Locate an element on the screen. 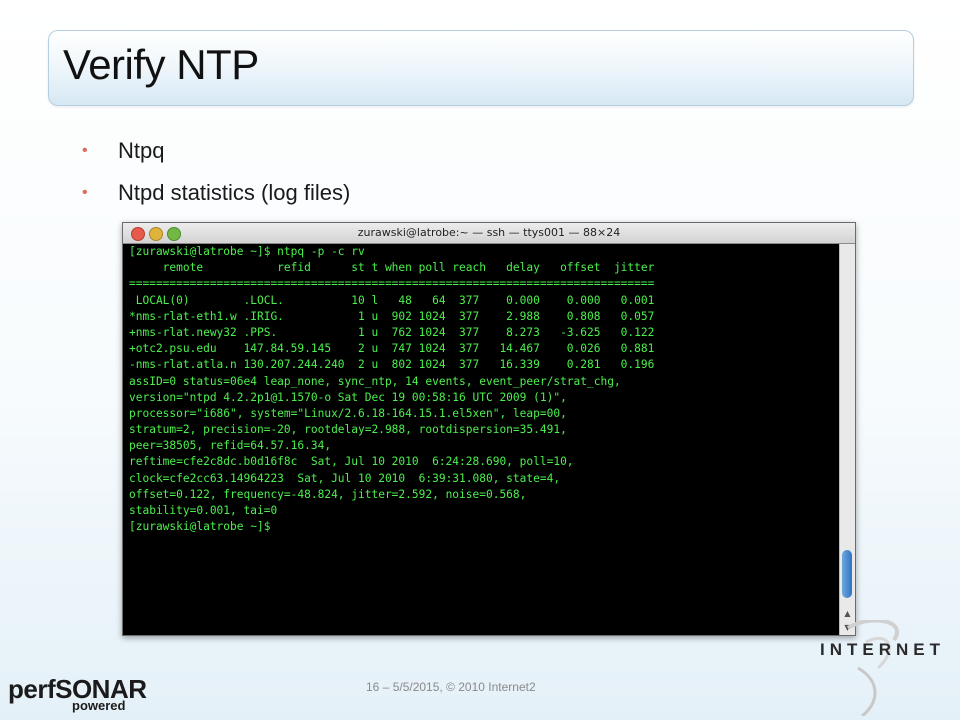 The height and width of the screenshot is (721, 960). perfsonar-logo: perfSONAR powered is located at coordinates (77, 694).